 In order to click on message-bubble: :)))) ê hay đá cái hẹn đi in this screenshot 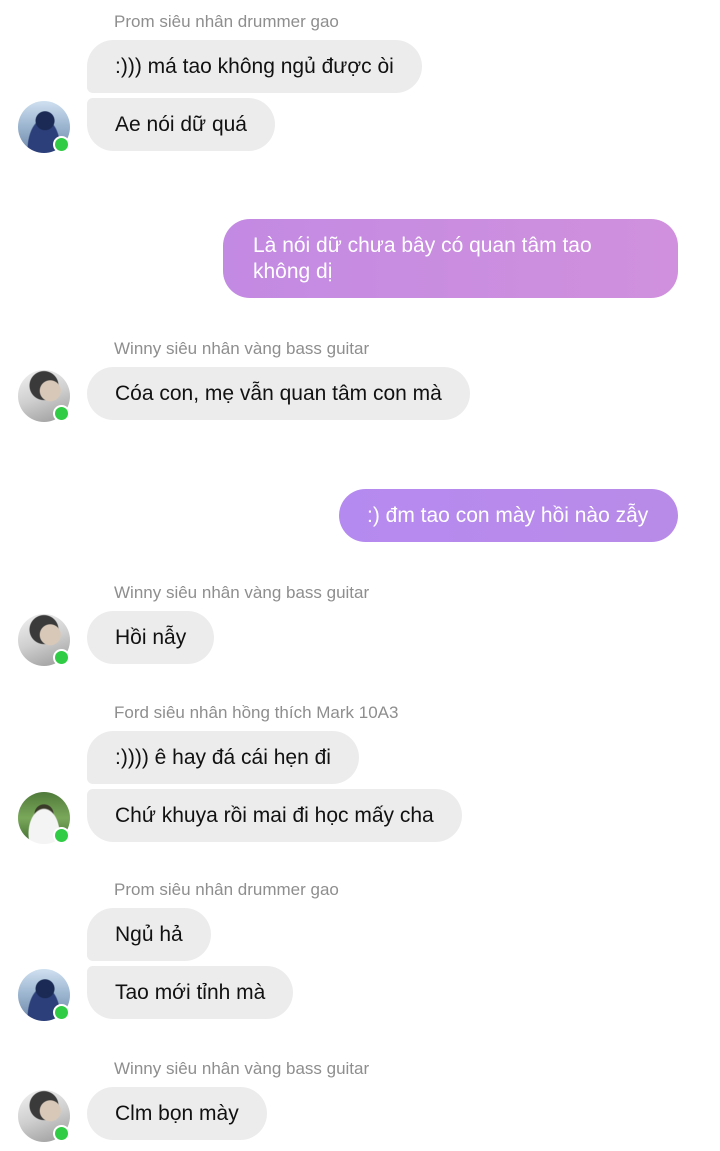, I will do `click(223, 757)`.